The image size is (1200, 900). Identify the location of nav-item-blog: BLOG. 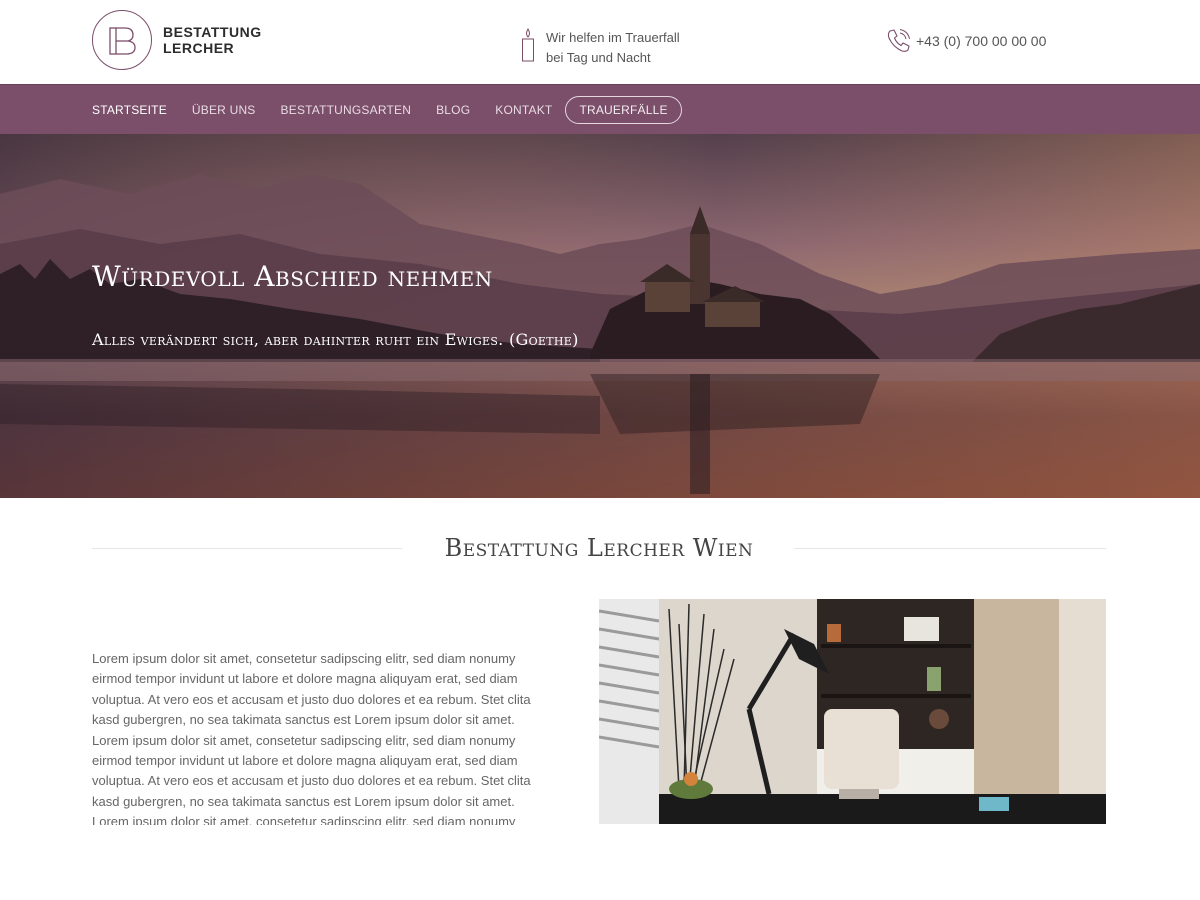
(453, 110).